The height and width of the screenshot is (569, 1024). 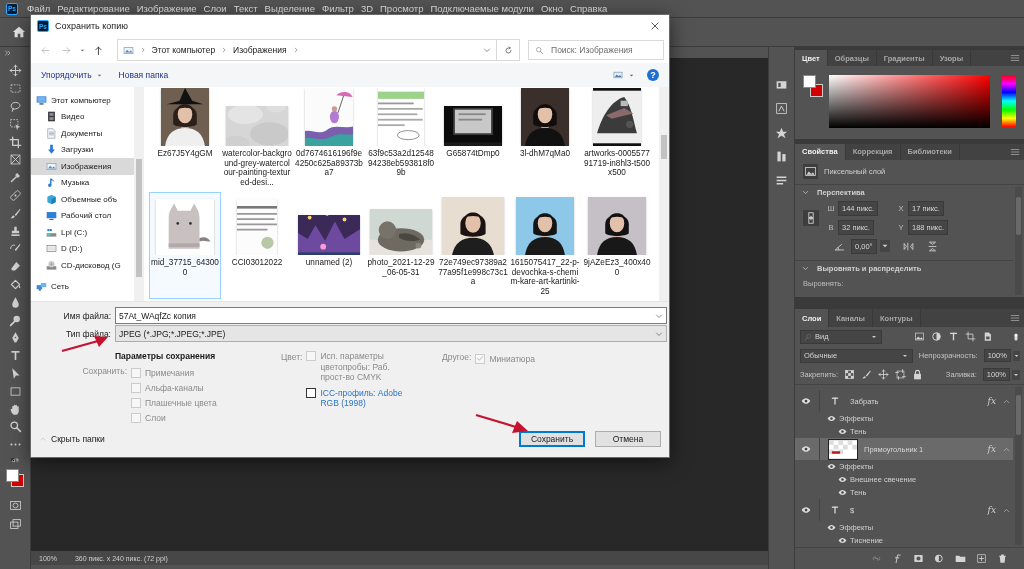 What do you see at coordinates (82, 248) in the screenshot?
I see `nav-item: D (D:)` at bounding box center [82, 248].